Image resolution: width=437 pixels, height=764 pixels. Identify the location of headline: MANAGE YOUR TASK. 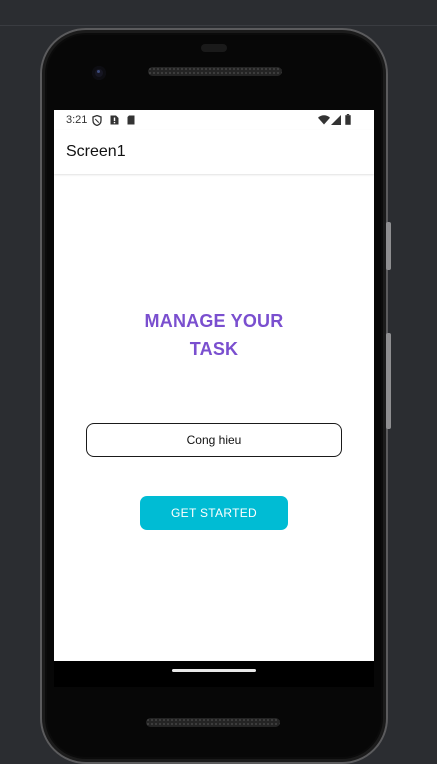
(214, 335).